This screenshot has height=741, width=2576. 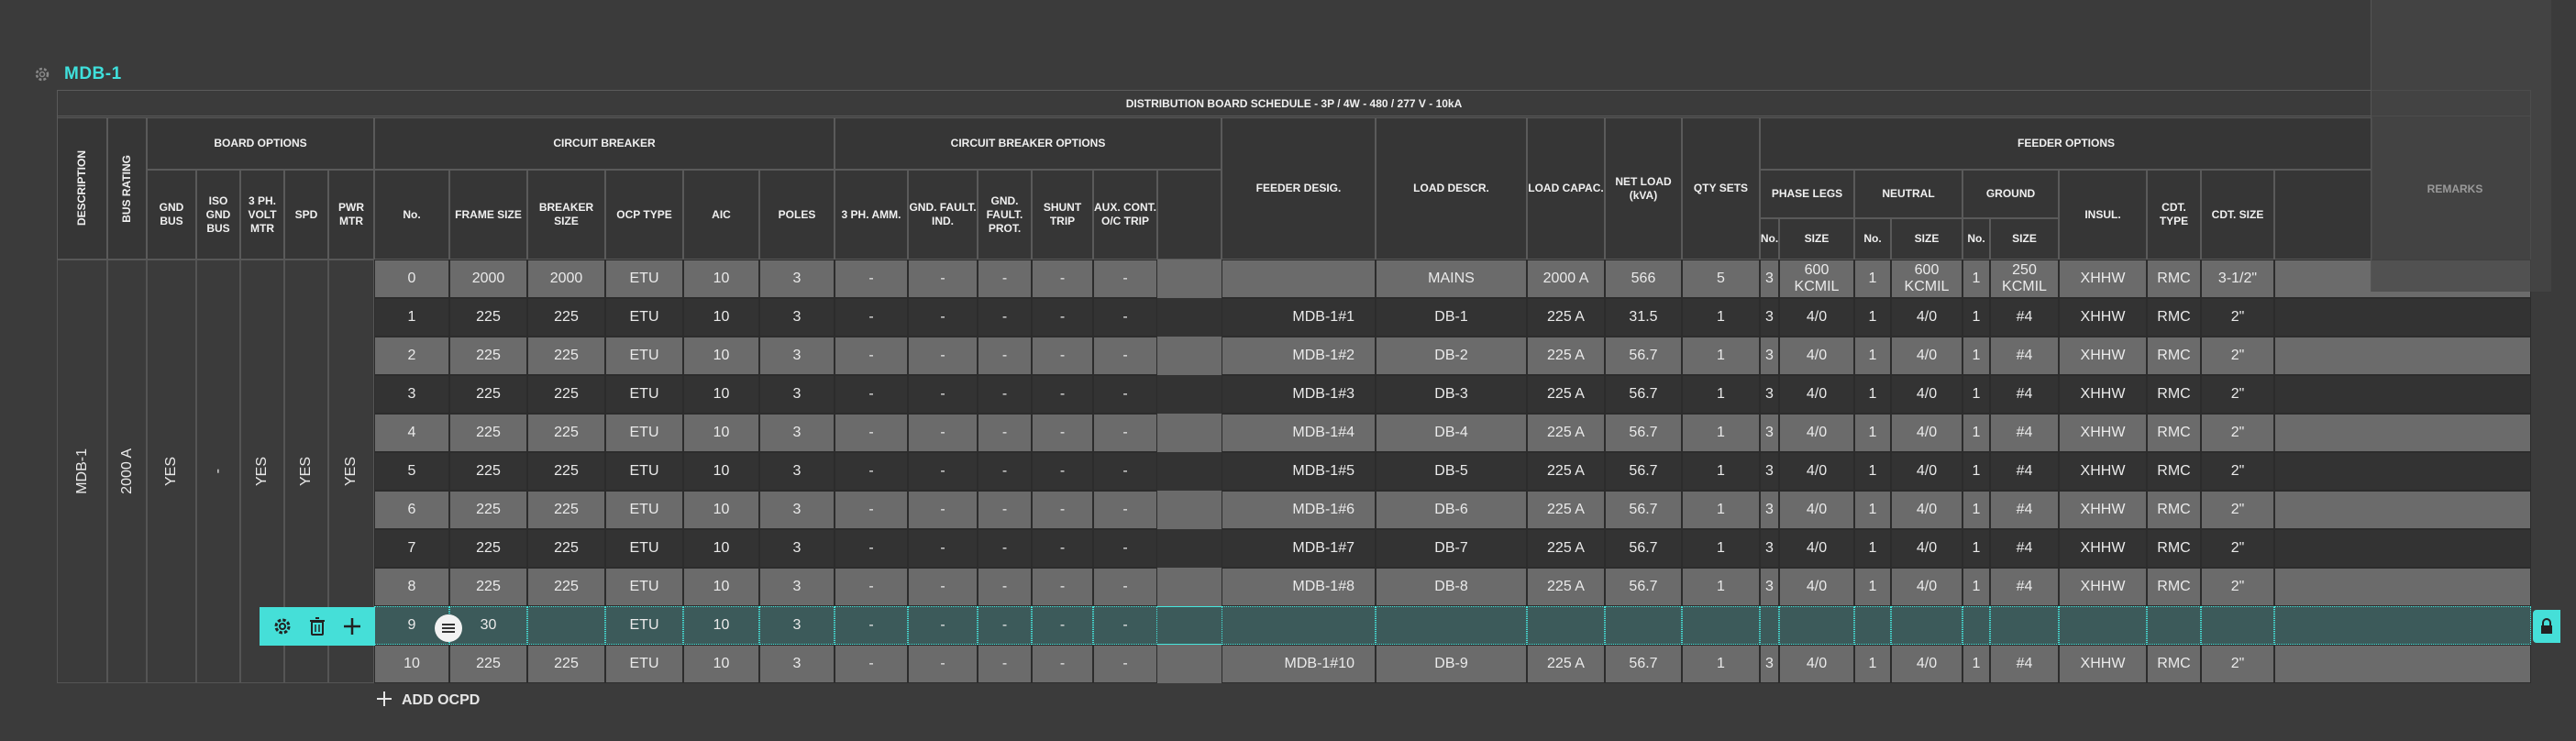 What do you see at coordinates (1643, 279) in the screenshot?
I see `table-cell: 566` at bounding box center [1643, 279].